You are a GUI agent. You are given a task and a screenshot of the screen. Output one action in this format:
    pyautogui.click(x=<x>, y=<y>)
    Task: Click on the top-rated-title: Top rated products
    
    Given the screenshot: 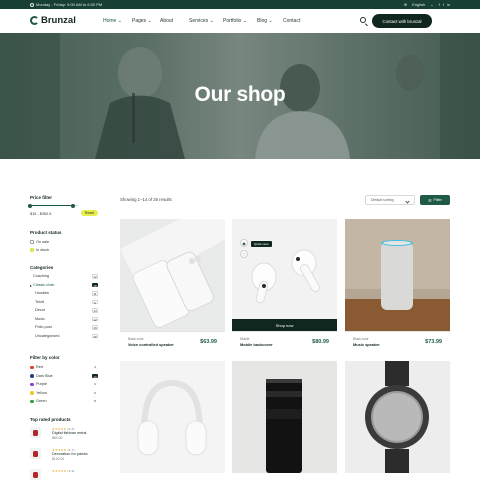 What is the action you would take?
    pyautogui.click(x=50, y=419)
    